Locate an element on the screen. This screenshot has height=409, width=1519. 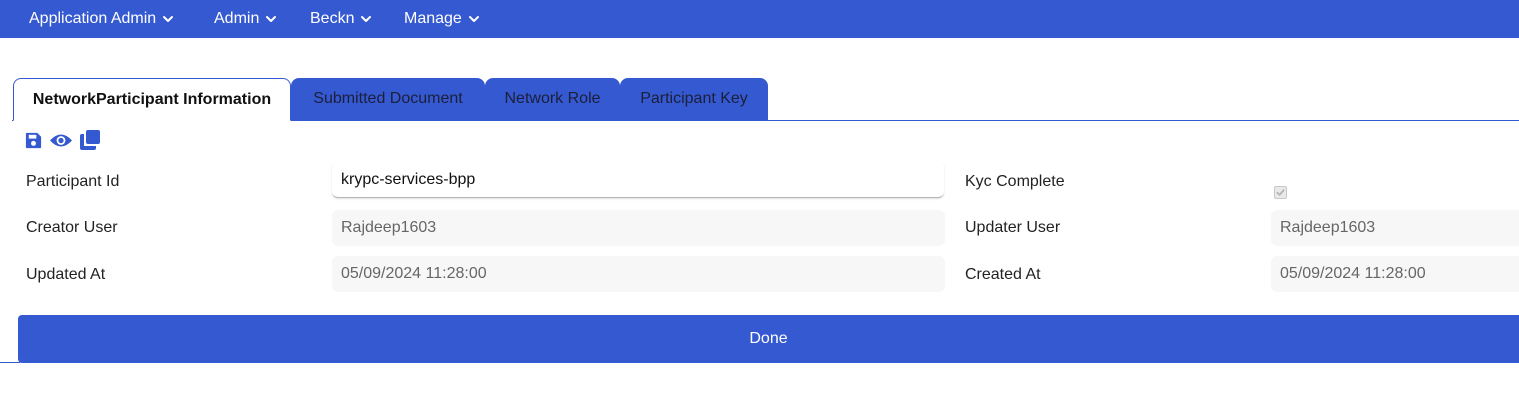
tab-label: Network Role is located at coordinates (552, 98).